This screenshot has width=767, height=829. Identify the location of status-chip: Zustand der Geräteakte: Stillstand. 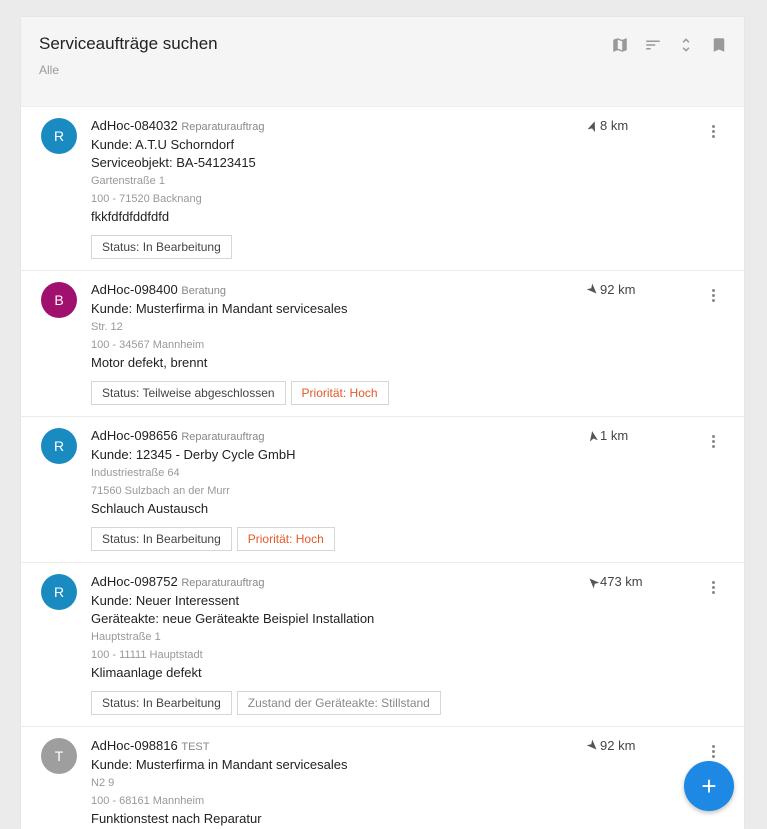
(338, 703).